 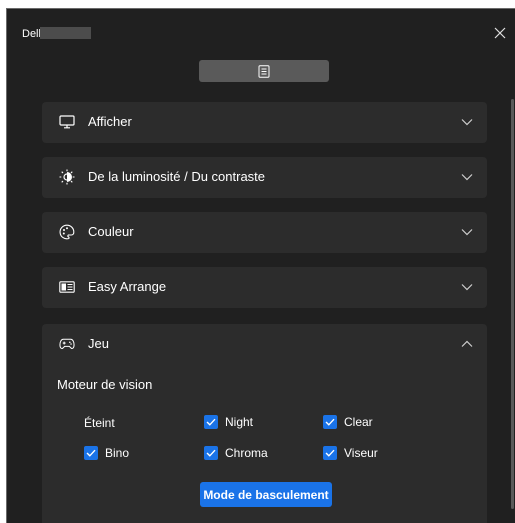 What do you see at coordinates (264, 232) in the screenshot?
I see `section-color: Couleur` at bounding box center [264, 232].